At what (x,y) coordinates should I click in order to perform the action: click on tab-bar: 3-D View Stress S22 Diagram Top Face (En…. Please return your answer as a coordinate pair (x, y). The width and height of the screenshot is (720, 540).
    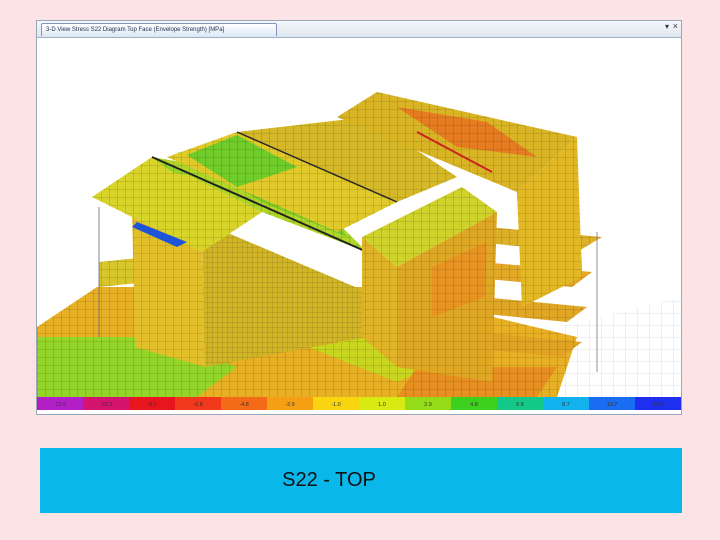
    Looking at the image, I should click on (359, 29).